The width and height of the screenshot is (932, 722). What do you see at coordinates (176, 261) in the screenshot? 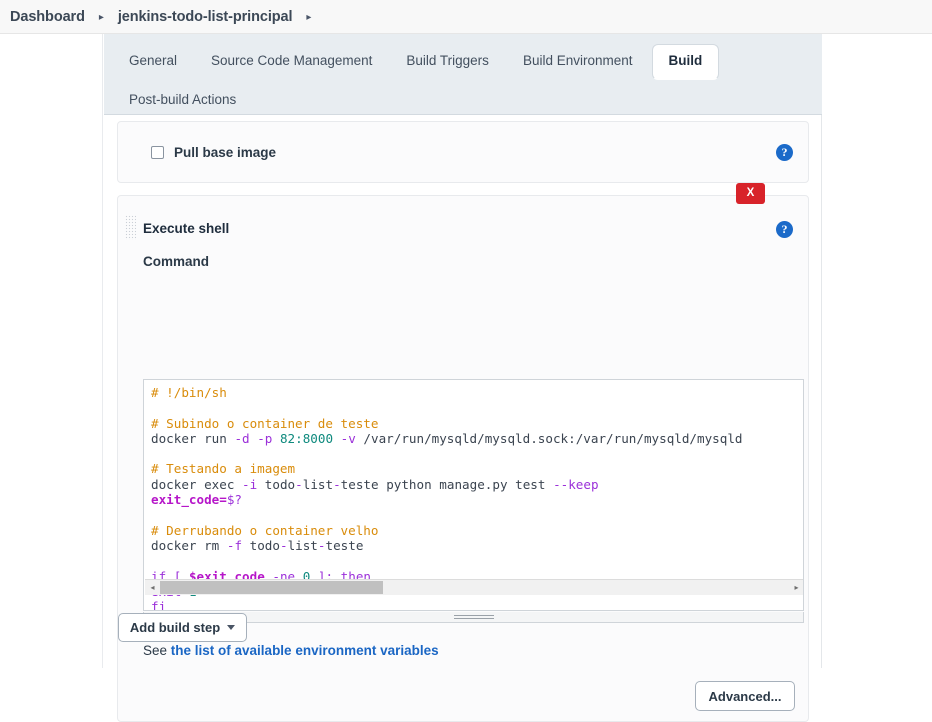
I see `command-label: Command` at bounding box center [176, 261].